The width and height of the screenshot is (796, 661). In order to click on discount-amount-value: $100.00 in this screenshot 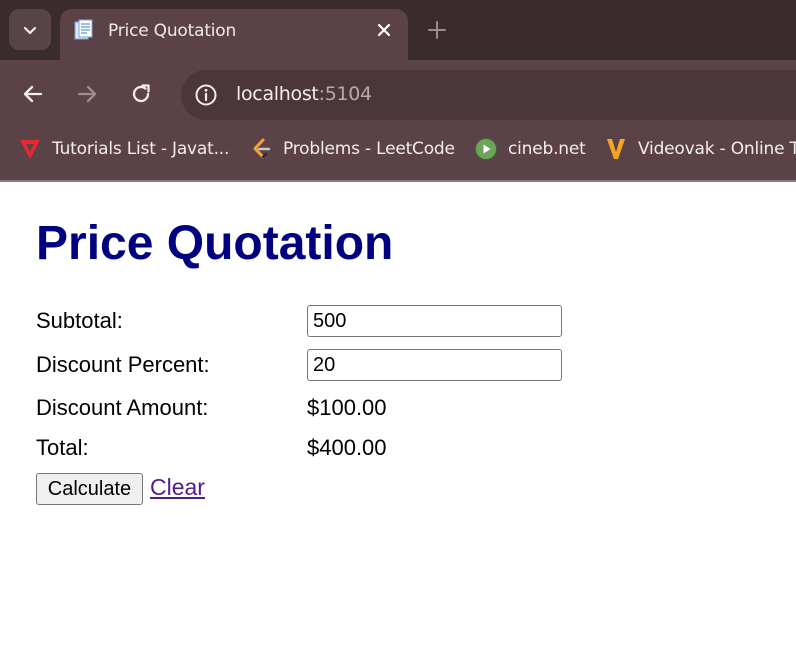, I will do `click(347, 407)`.